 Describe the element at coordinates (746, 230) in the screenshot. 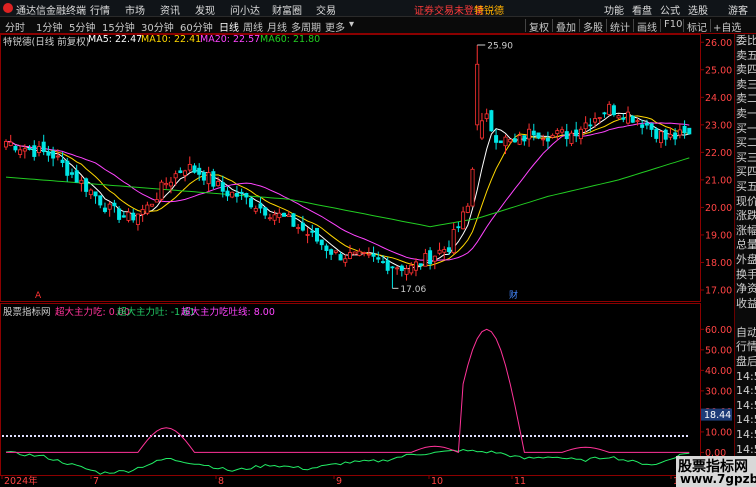

I see `side-panel-item: 涨幅` at that location.